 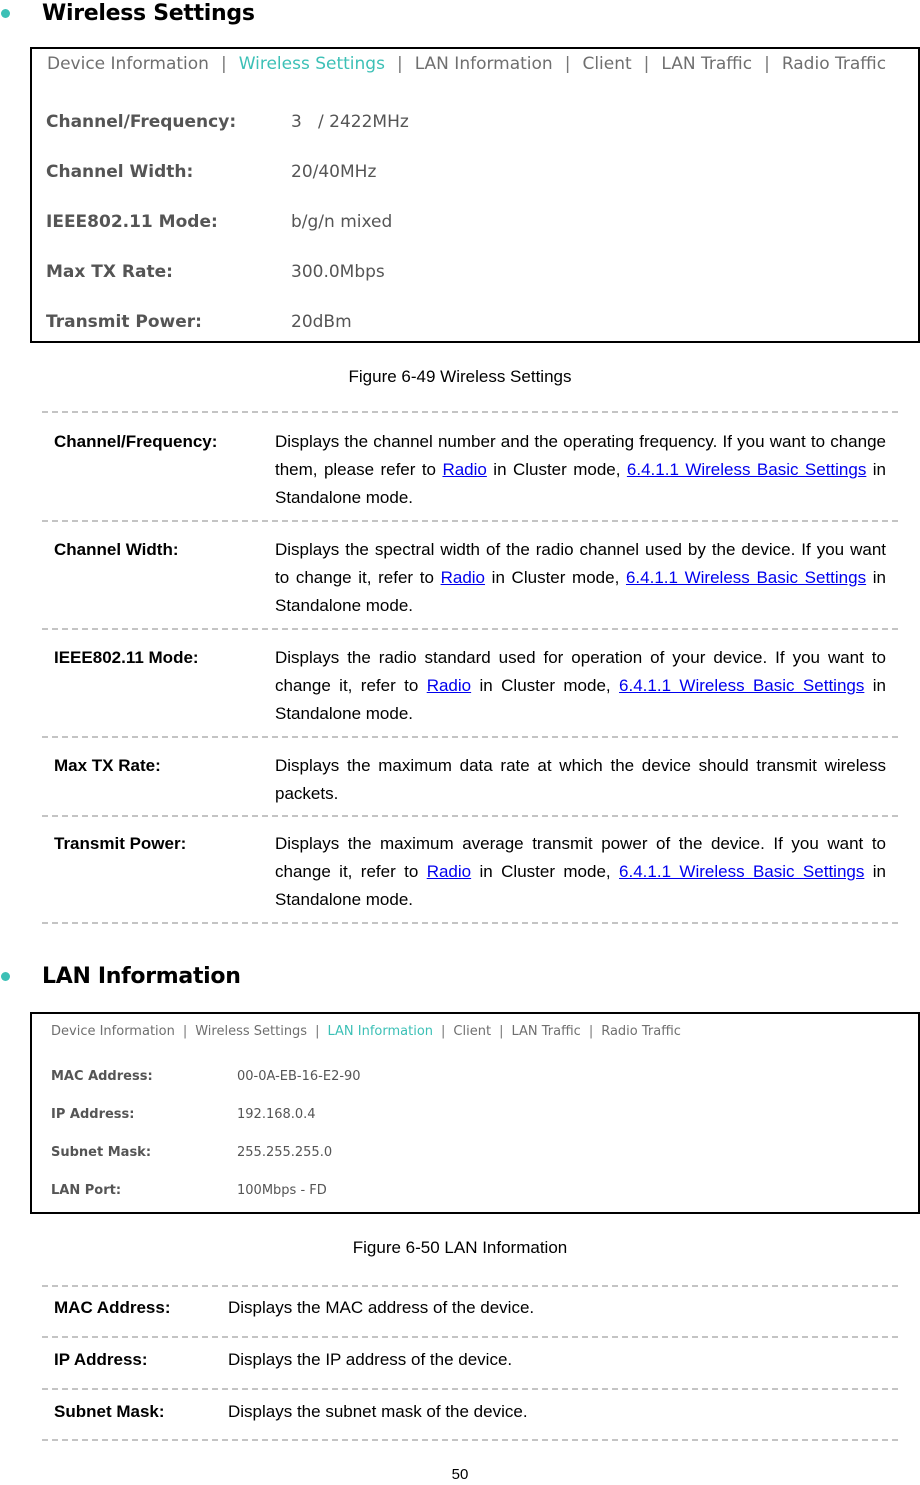 What do you see at coordinates (206, 1076) in the screenshot?
I see `info-row-mac-address: MAC Address: 00-0A-EB-16-E2-90` at bounding box center [206, 1076].